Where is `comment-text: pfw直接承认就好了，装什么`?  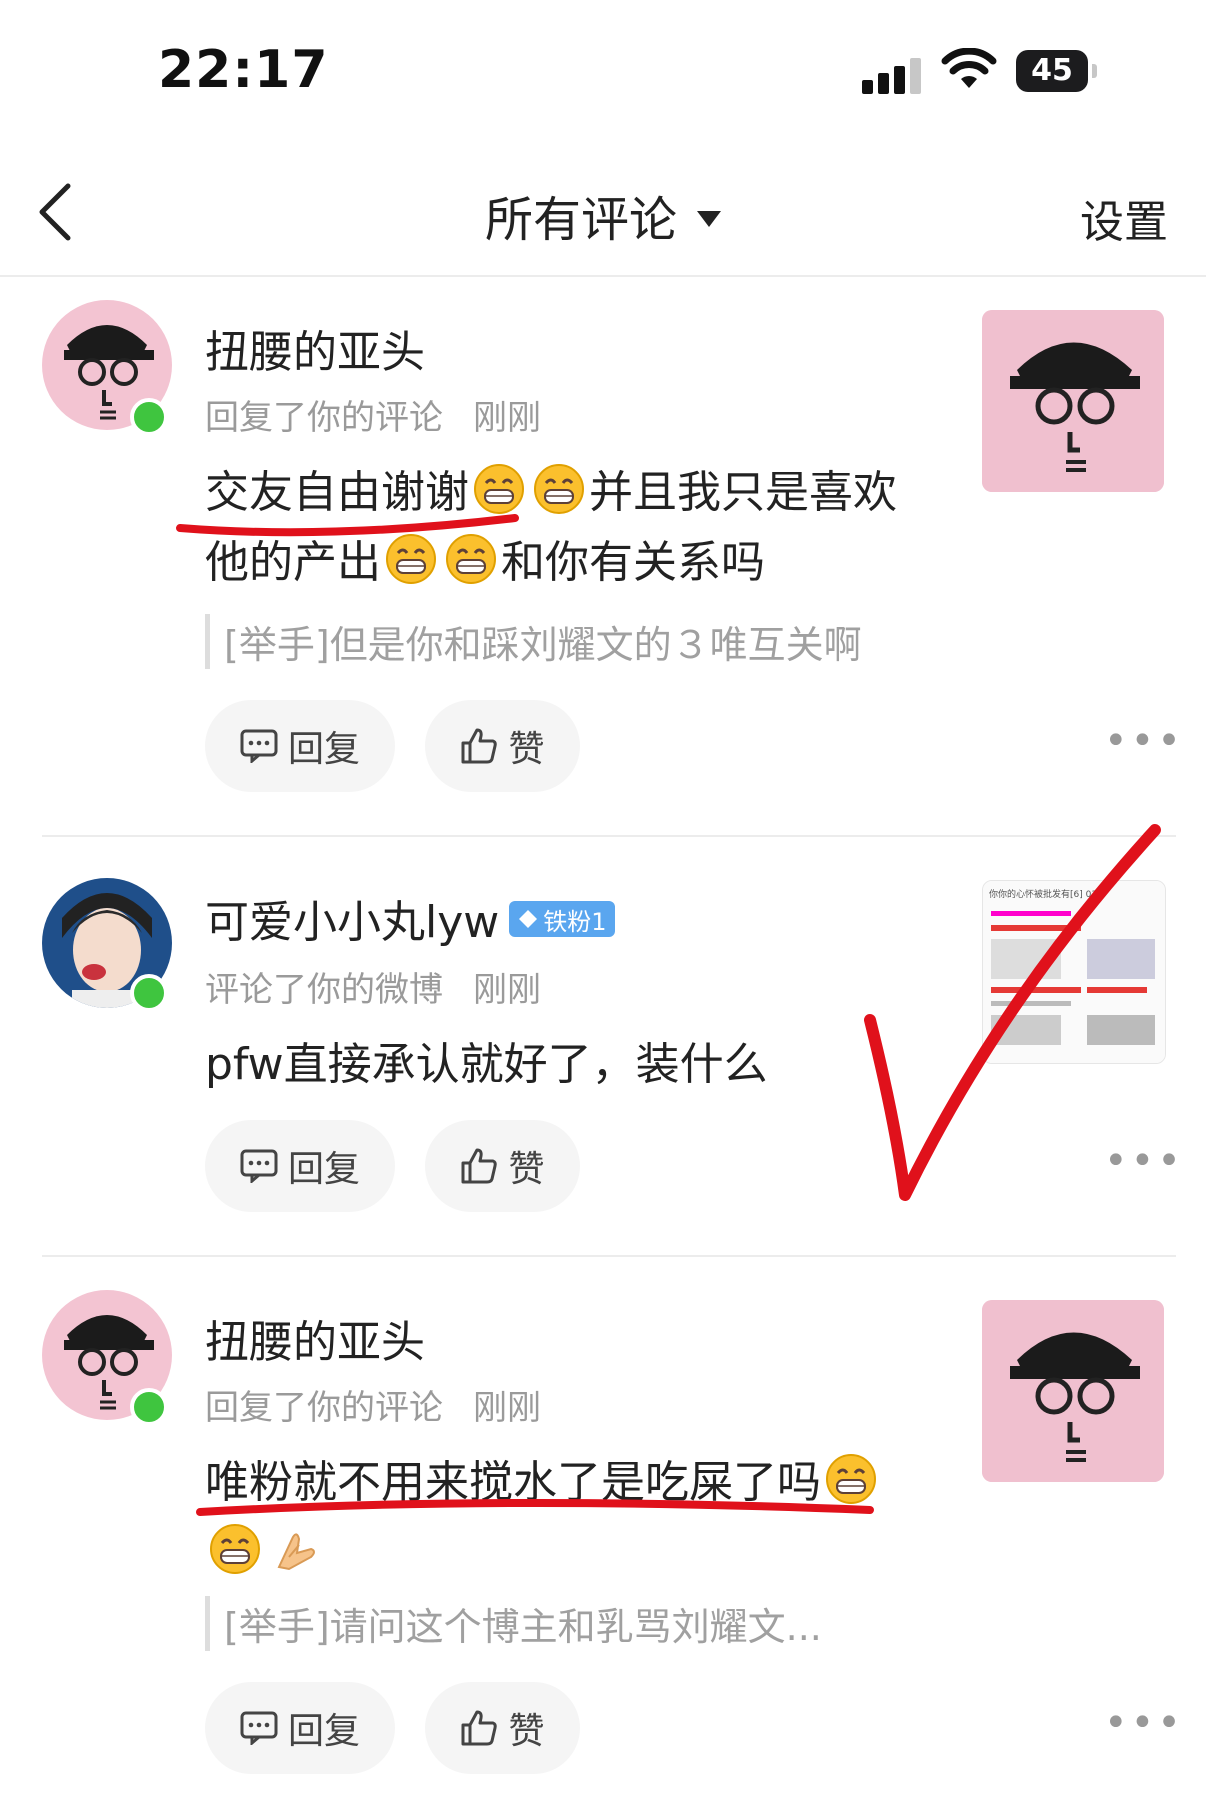
comment-text: pfw直接承认就好了，装什么 is located at coordinates (486, 1064).